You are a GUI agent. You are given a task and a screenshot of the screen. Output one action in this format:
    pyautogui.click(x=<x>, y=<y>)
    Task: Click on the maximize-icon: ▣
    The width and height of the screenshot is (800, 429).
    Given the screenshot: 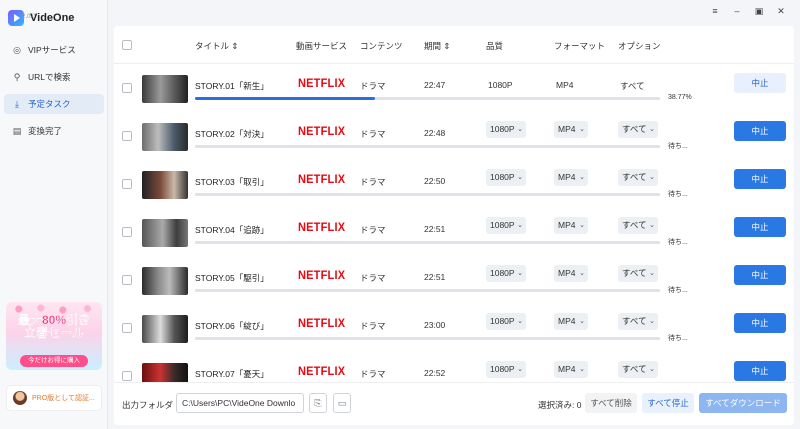 What is the action you would take?
    pyautogui.click(x=759, y=11)
    